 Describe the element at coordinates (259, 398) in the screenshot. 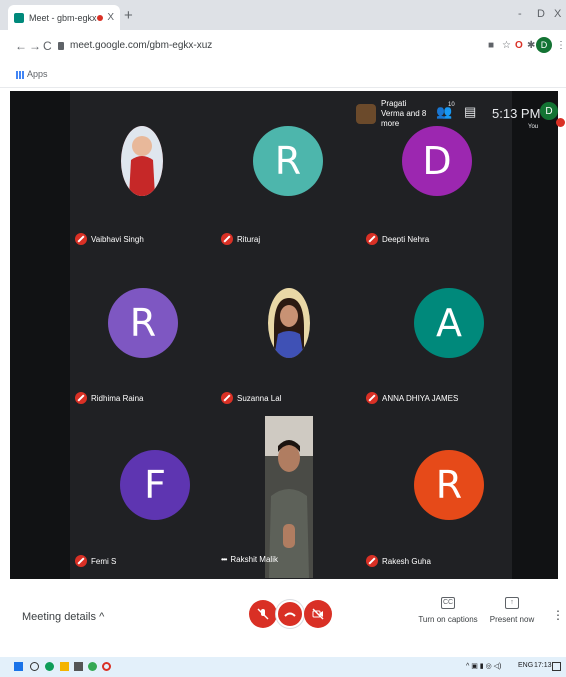

I see `participant-name: Suzanna Lal` at that location.